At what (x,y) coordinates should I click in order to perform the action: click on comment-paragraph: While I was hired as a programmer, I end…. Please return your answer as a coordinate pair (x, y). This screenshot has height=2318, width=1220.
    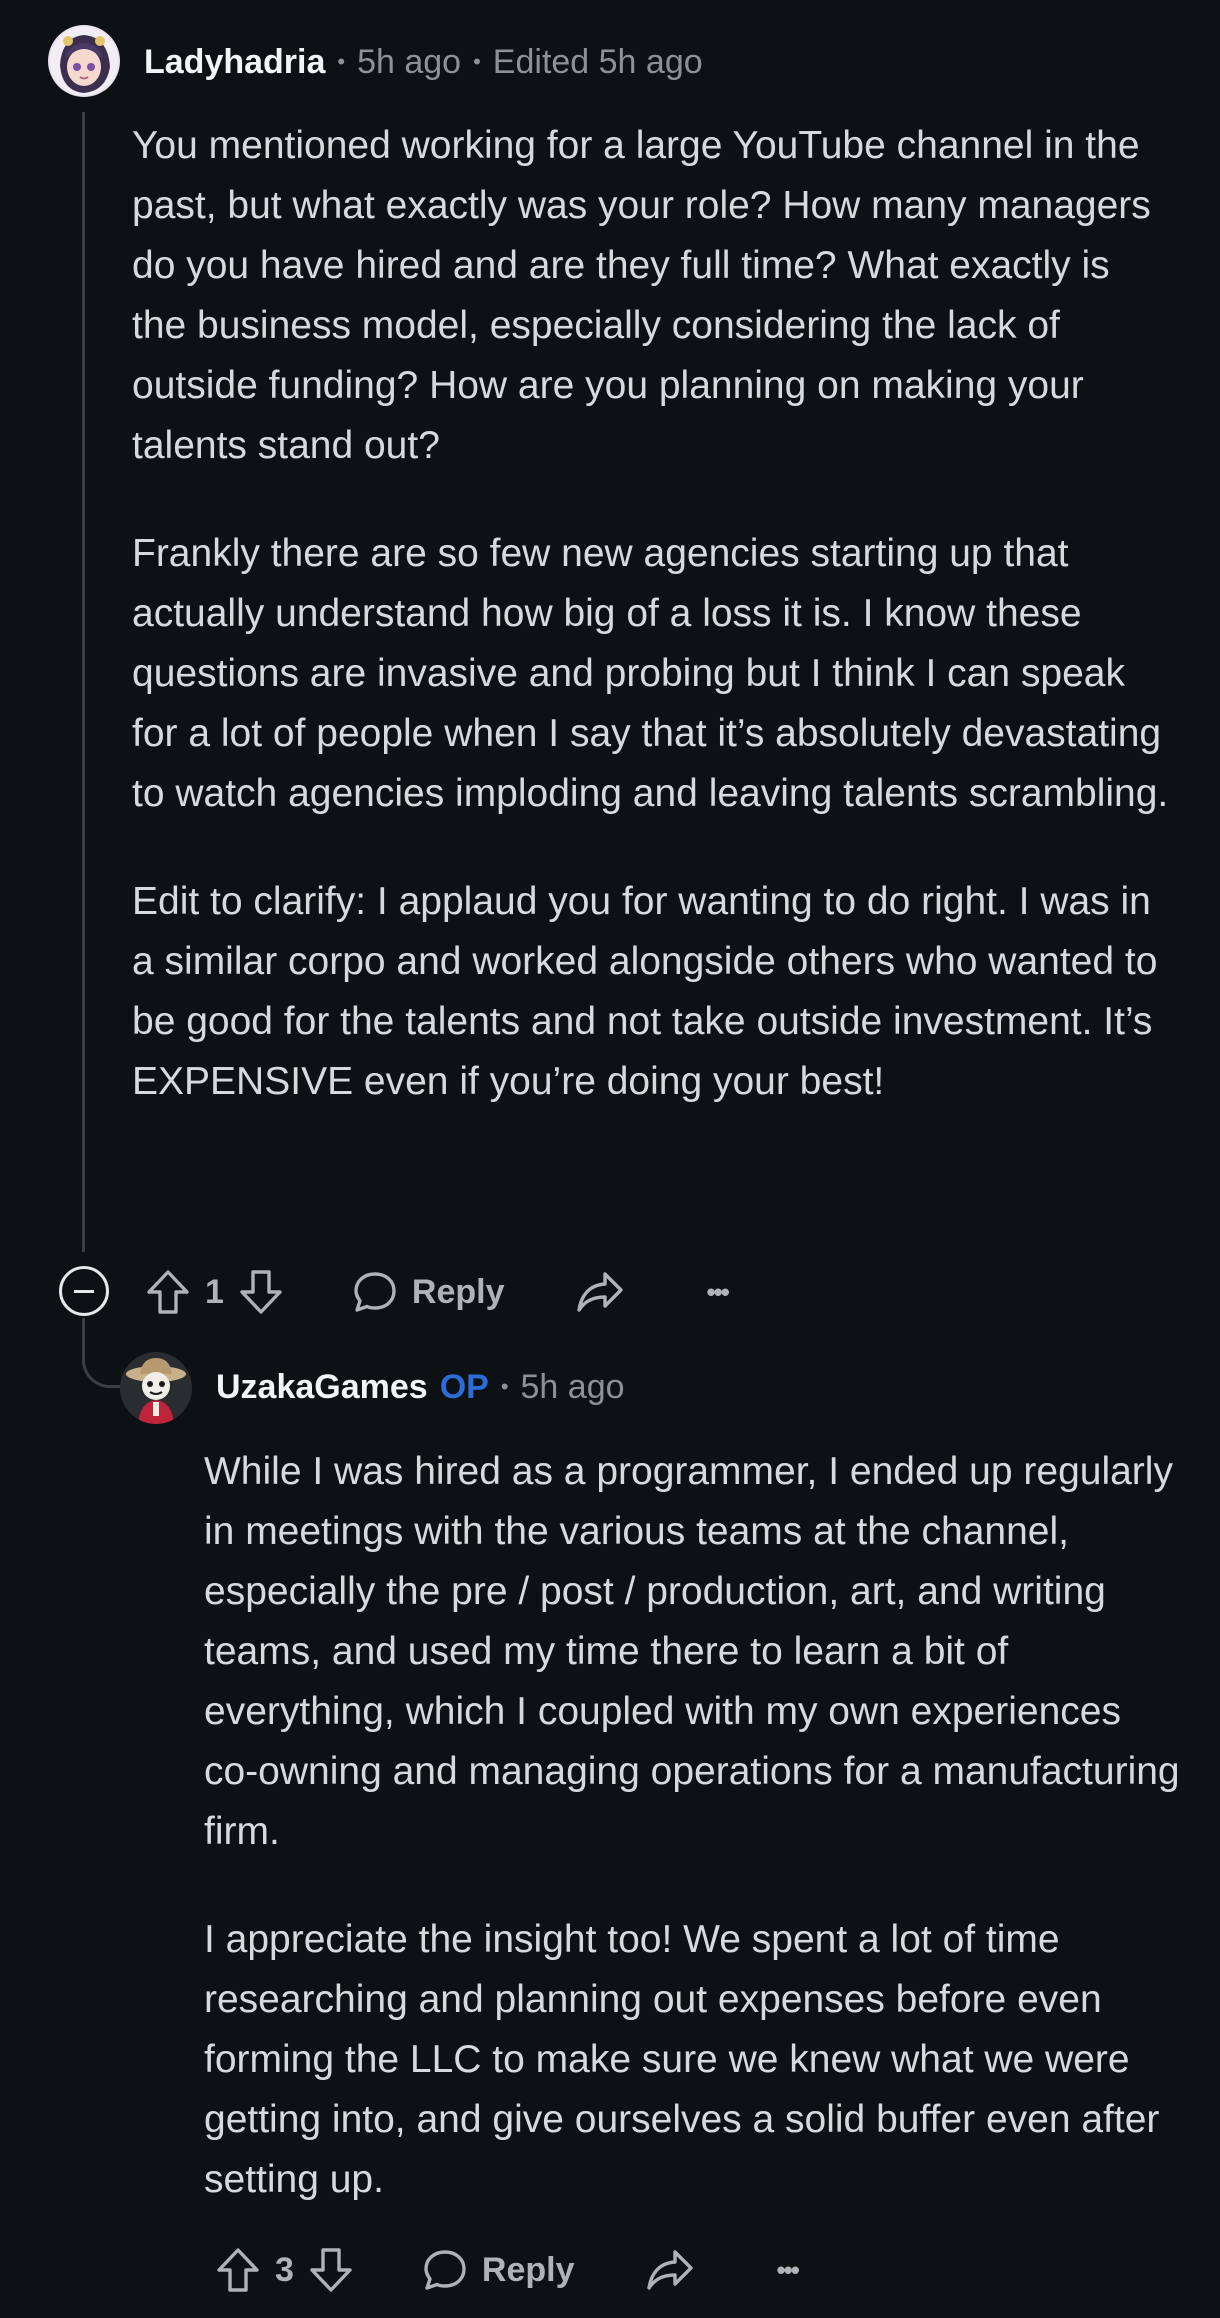
    Looking at the image, I should click on (692, 1651).